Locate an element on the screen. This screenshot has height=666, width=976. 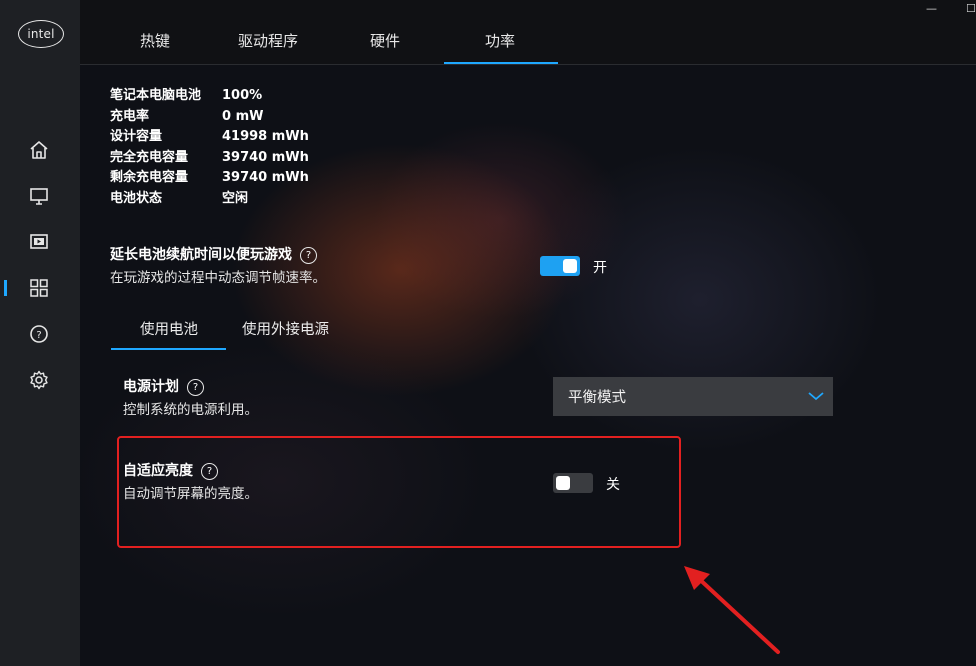
display-icon is located at coordinates (39, 196).